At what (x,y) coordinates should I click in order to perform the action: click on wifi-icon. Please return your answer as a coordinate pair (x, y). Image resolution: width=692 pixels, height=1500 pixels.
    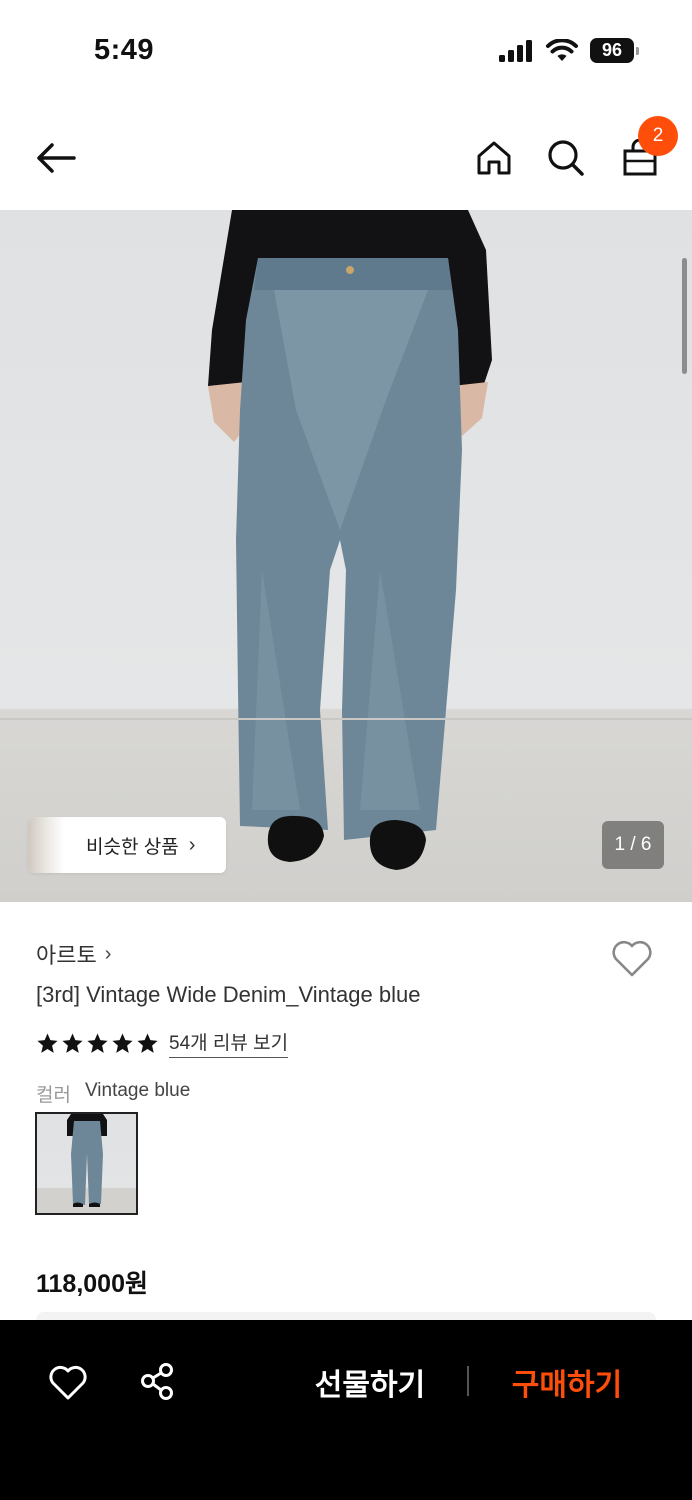
    Looking at the image, I should click on (562, 49).